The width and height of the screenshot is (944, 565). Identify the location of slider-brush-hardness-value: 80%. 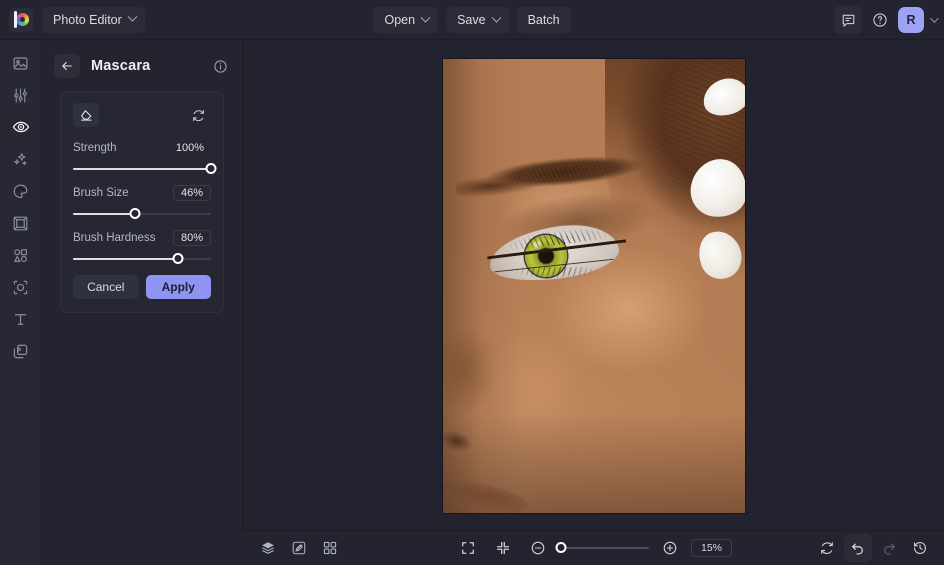
(192, 238).